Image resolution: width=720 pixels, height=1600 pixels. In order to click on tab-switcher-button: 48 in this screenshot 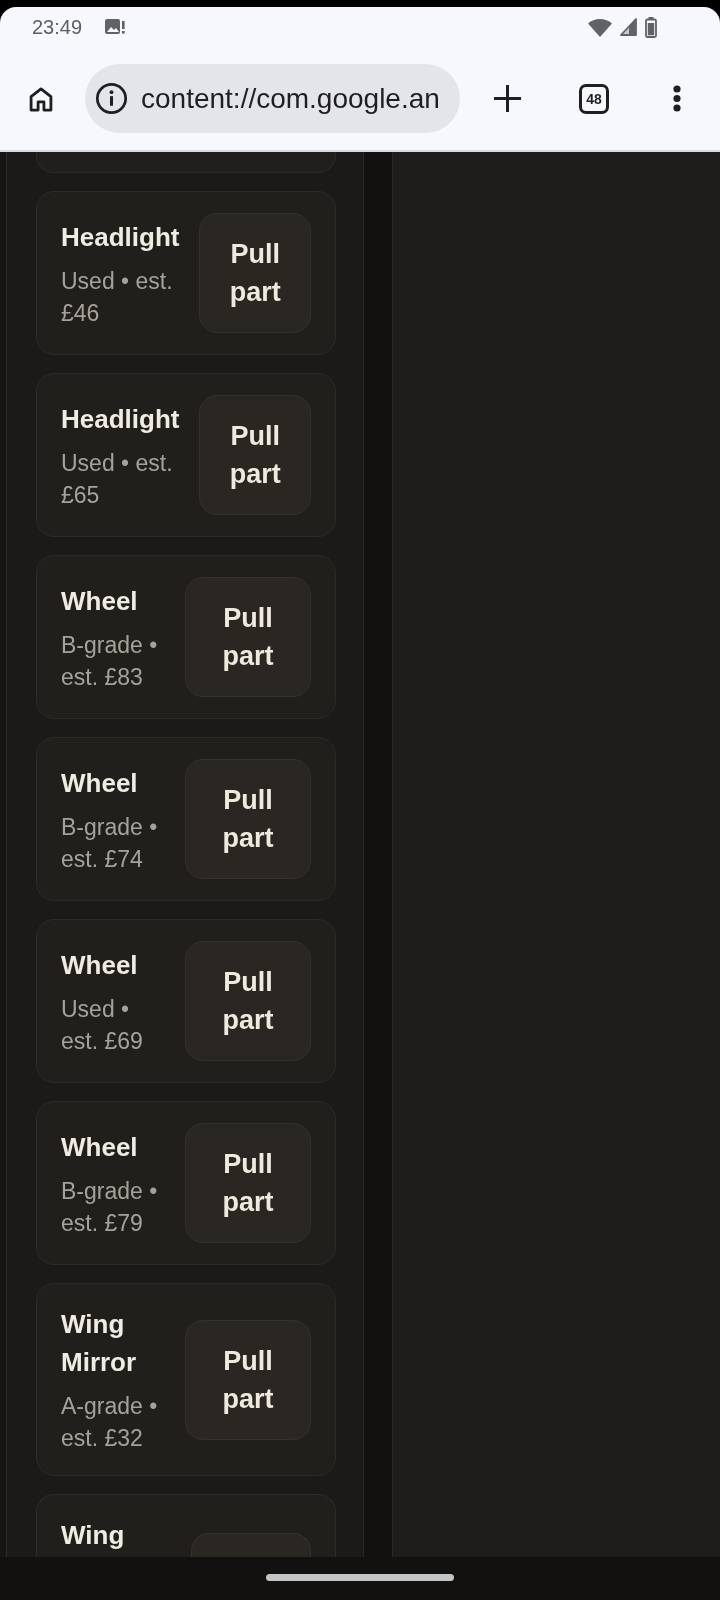, I will do `click(594, 98)`.